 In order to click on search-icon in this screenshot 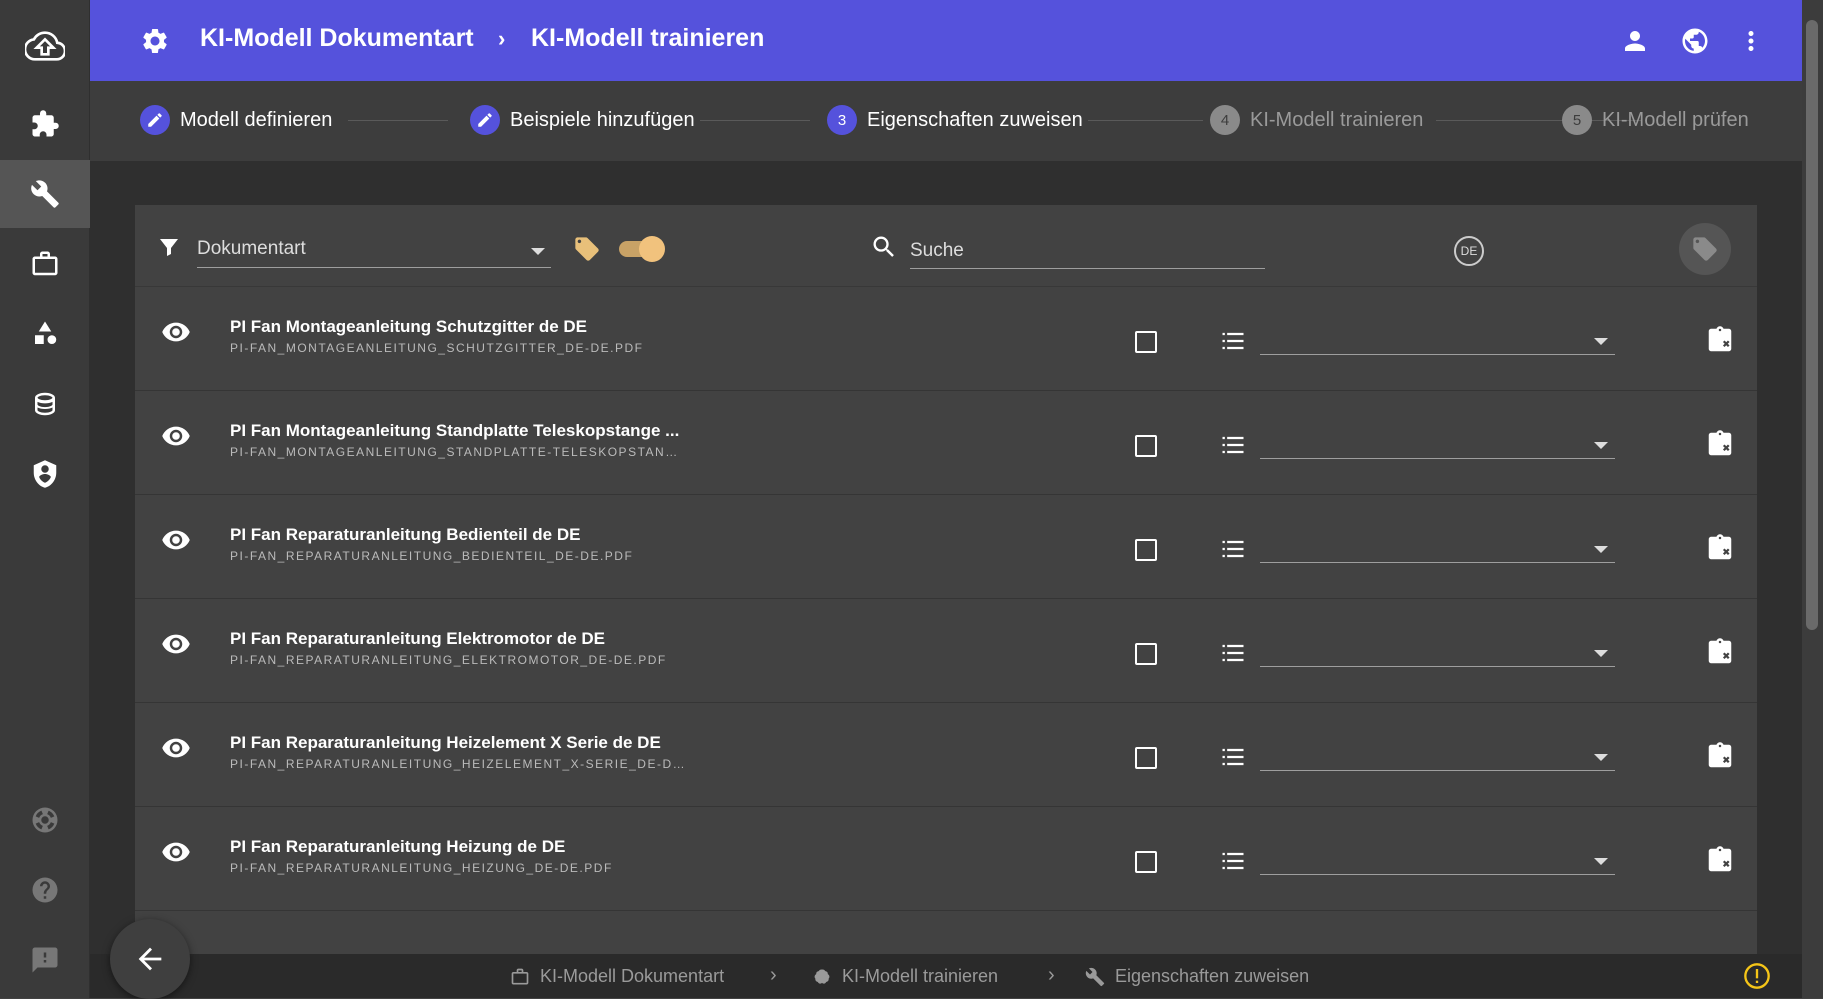, I will do `click(883, 246)`.